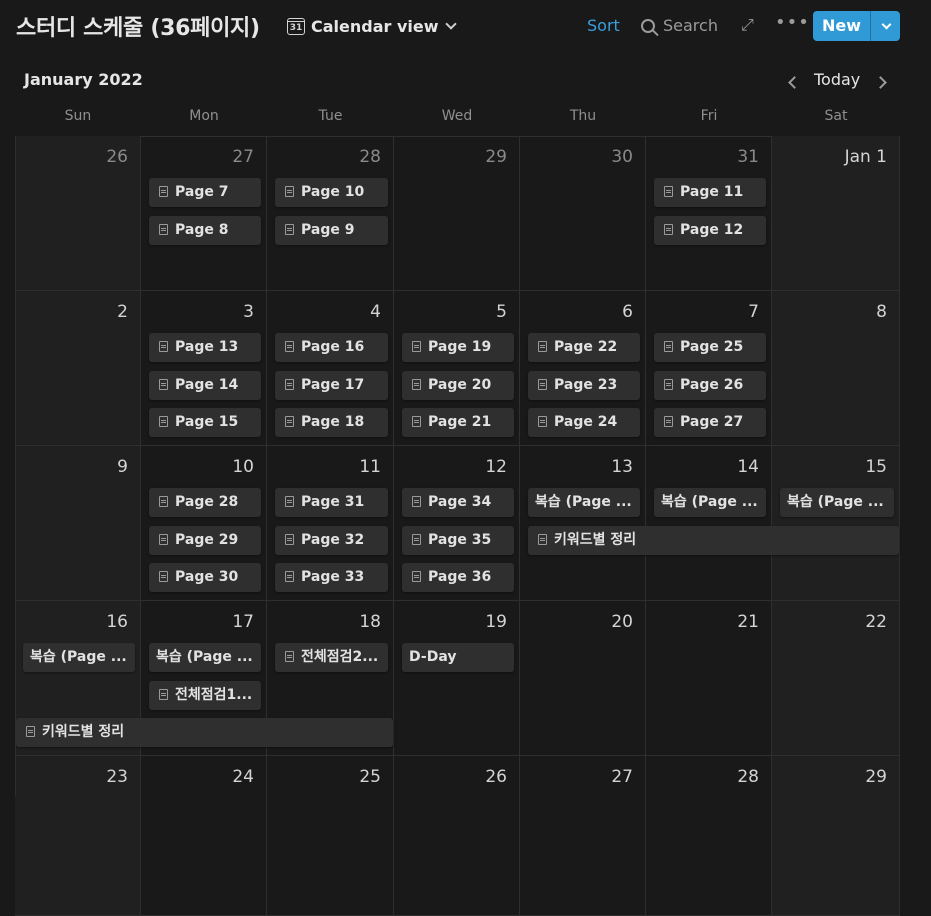 This screenshot has width=931, height=916. Describe the element at coordinates (458, 540) in the screenshot. I see `event-card: Page 35` at that location.